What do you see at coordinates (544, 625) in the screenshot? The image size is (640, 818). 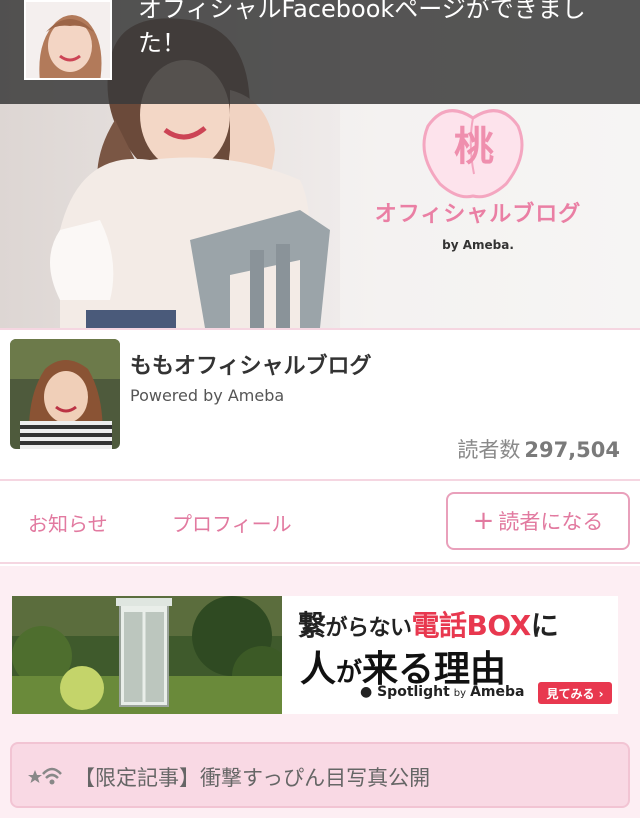 I see `ad-text: に` at bounding box center [544, 625].